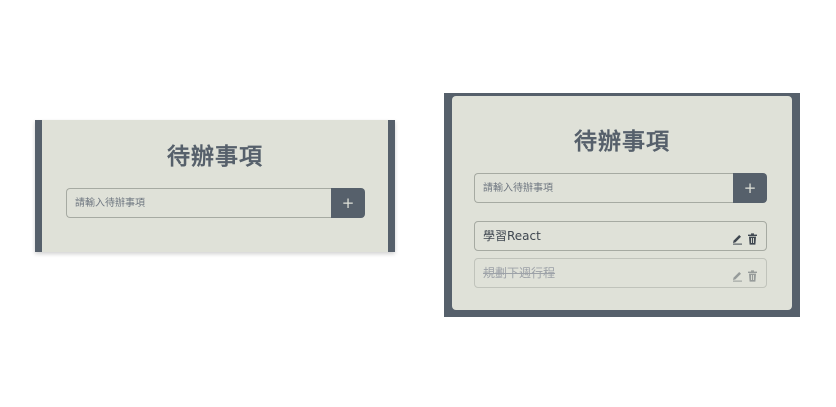  What do you see at coordinates (620, 236) in the screenshot?
I see `todo-item: 學習React` at bounding box center [620, 236].